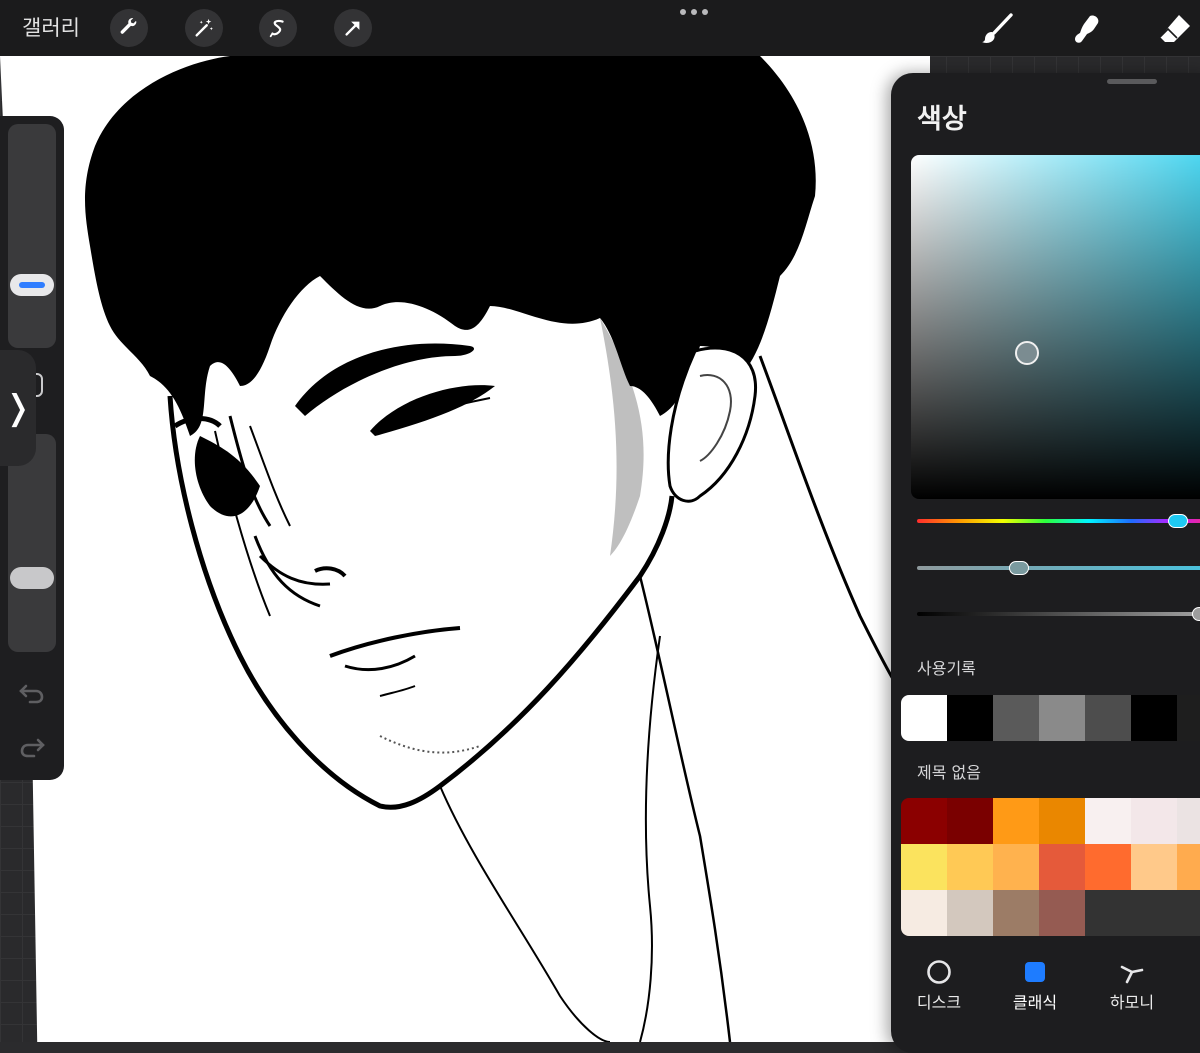  What do you see at coordinates (1035, 972) in the screenshot?
I see `classic-square-icon` at bounding box center [1035, 972].